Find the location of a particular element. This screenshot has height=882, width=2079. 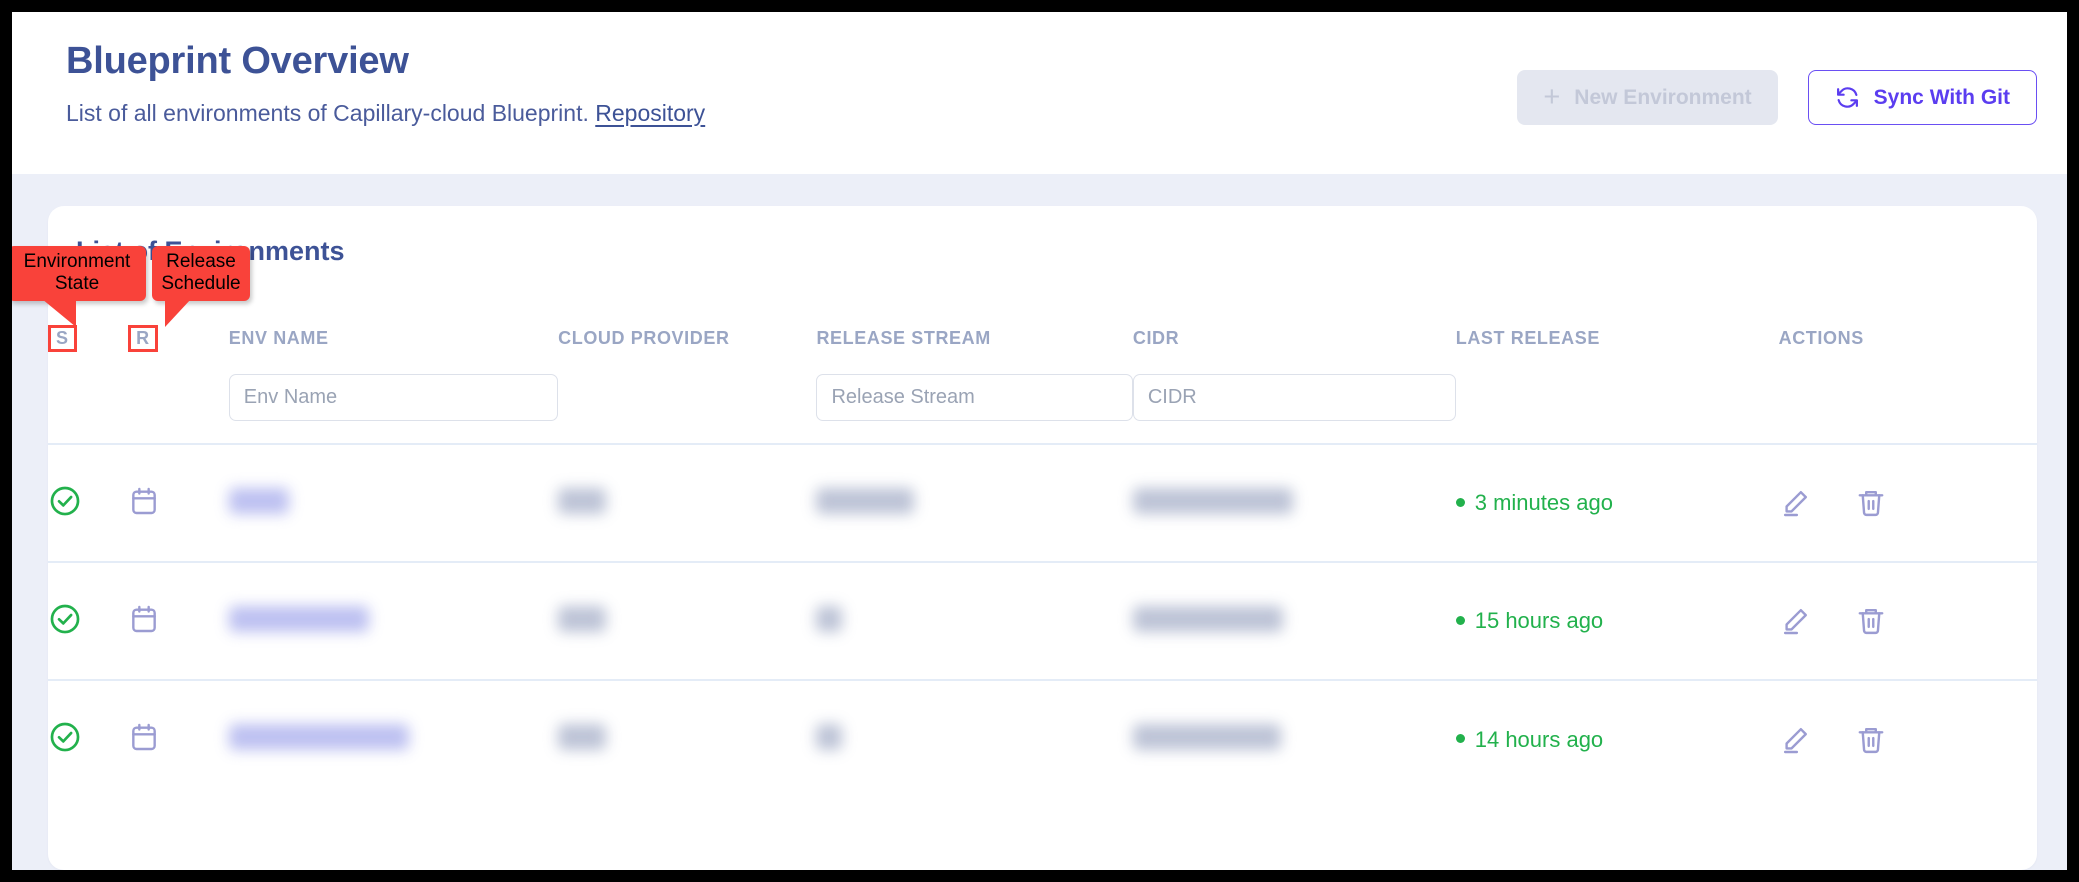

last-release-value: 14 hours ago is located at coordinates (1529, 739).